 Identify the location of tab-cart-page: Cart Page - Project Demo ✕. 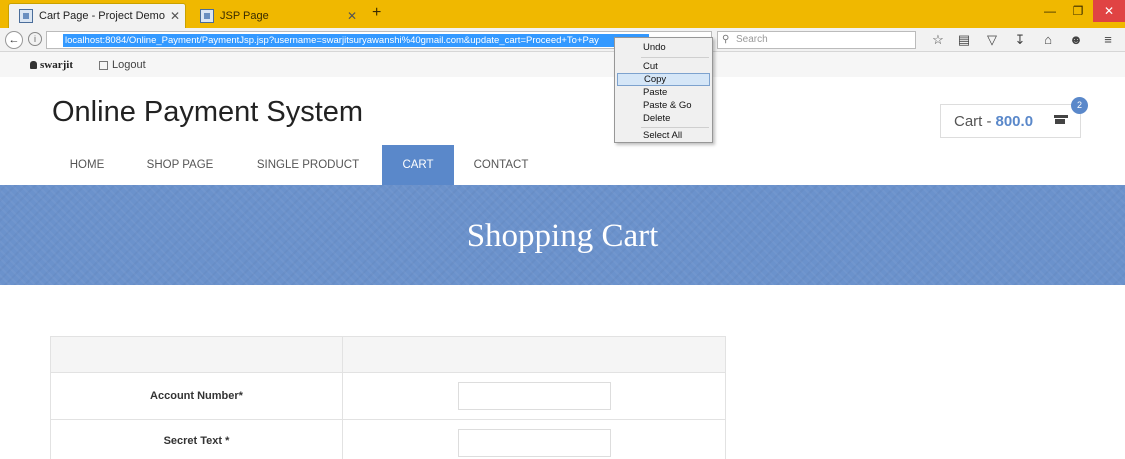
(97, 15).